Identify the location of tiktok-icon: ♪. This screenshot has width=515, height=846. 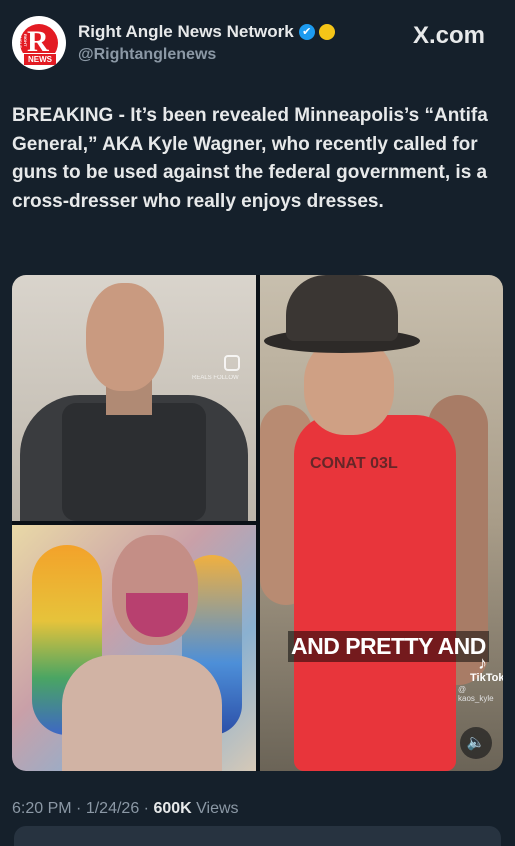
(482, 663).